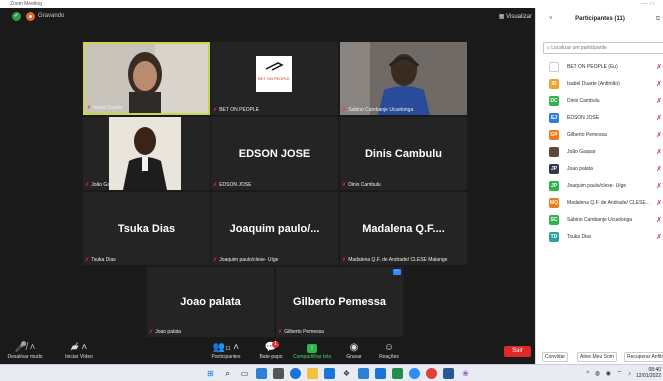  Describe the element at coordinates (210, 373) in the screenshot. I see `windows-start-icon: ⊞` at that location.